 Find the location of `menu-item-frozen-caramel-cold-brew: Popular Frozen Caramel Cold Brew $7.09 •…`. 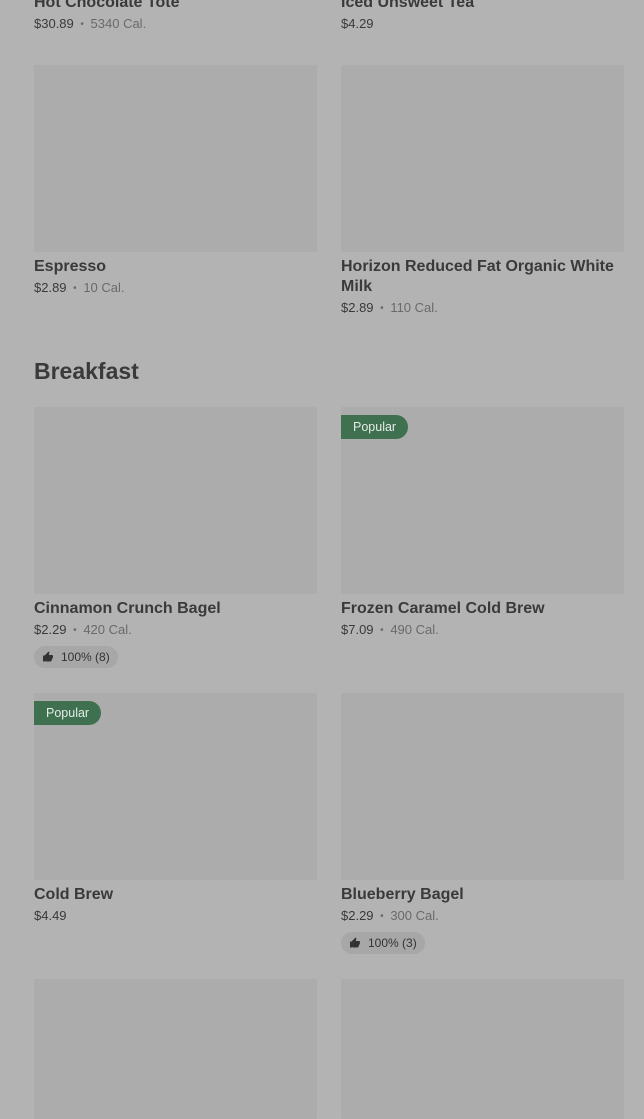

menu-item-frozen-caramel-cold-brew: Popular Frozen Caramel Cold Brew $7.09 •… is located at coordinates (482, 523).